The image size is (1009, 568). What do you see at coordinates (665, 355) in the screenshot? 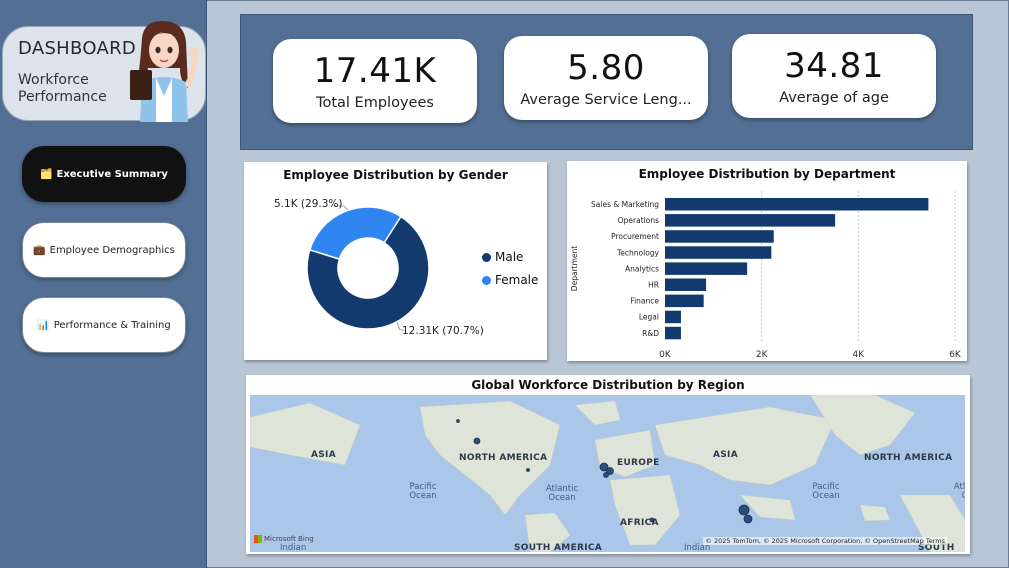
I see `x-tick-label: 0K` at bounding box center [665, 355].